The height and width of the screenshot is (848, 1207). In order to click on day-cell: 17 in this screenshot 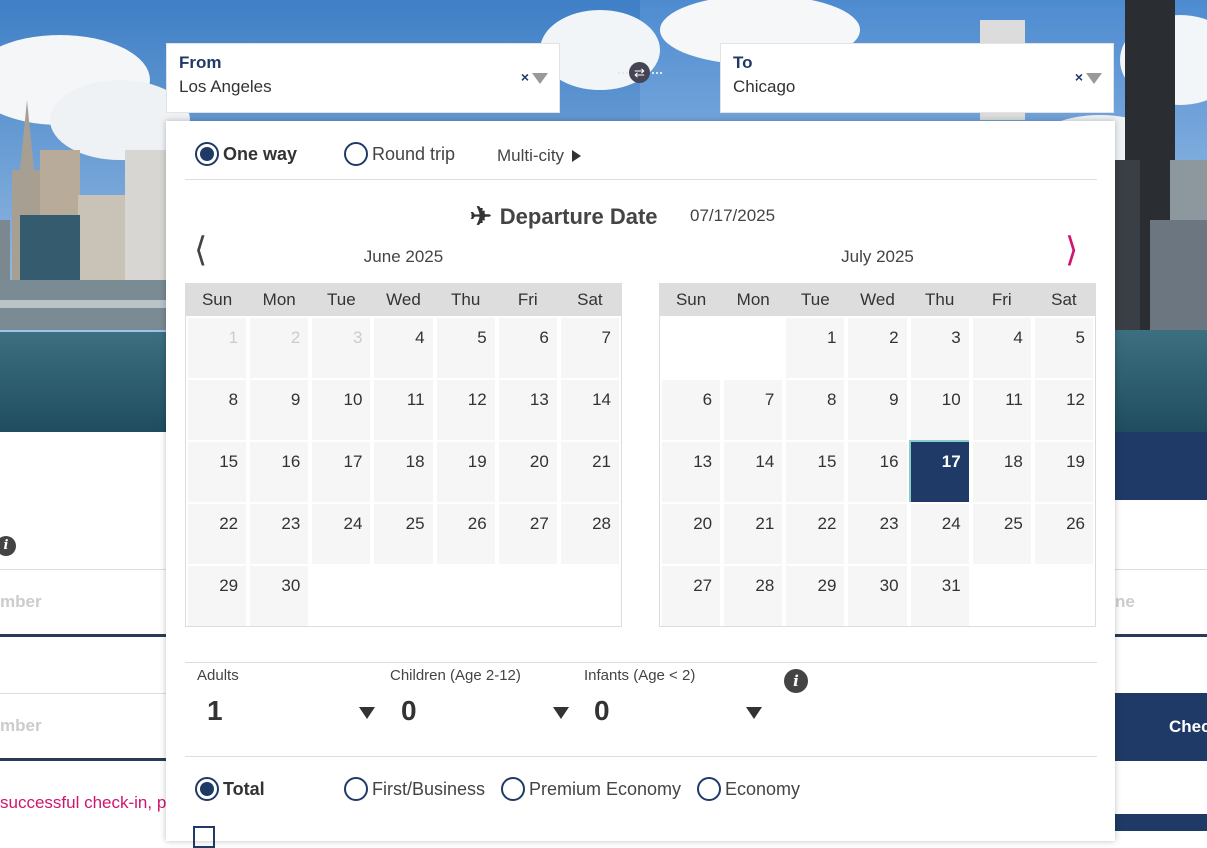, I will do `click(341, 472)`.